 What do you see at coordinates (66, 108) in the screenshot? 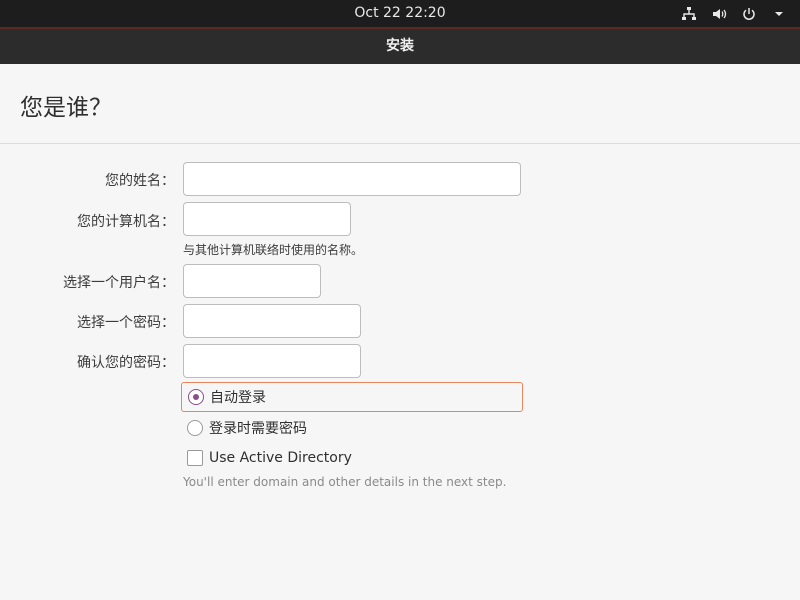
I see `page-title: 您是谁？` at bounding box center [66, 108].